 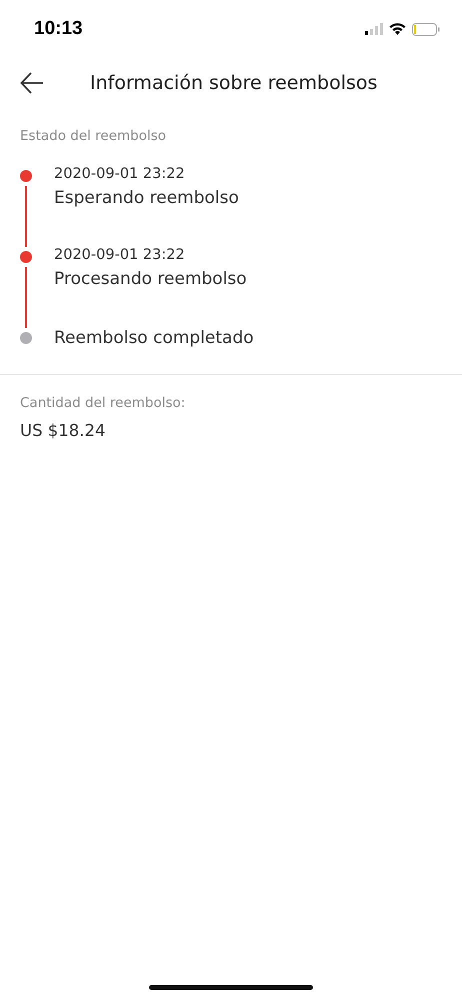 I want to click on battery-icon, so click(x=426, y=29).